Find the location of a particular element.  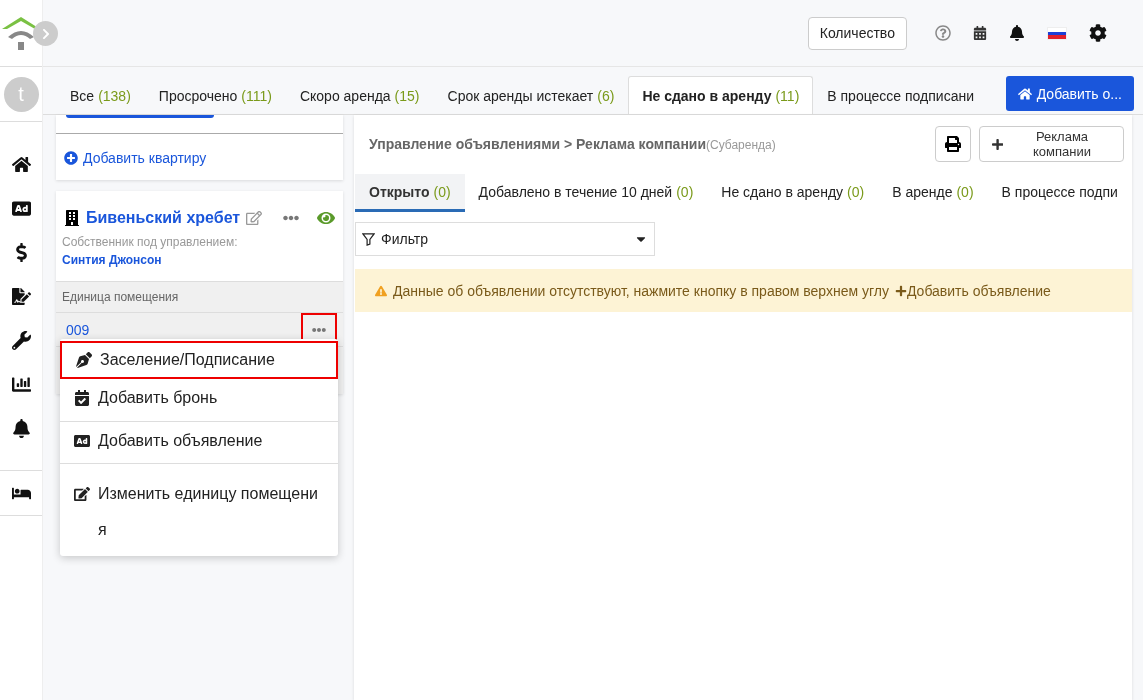

flag-icon is located at coordinates (1056, 33).